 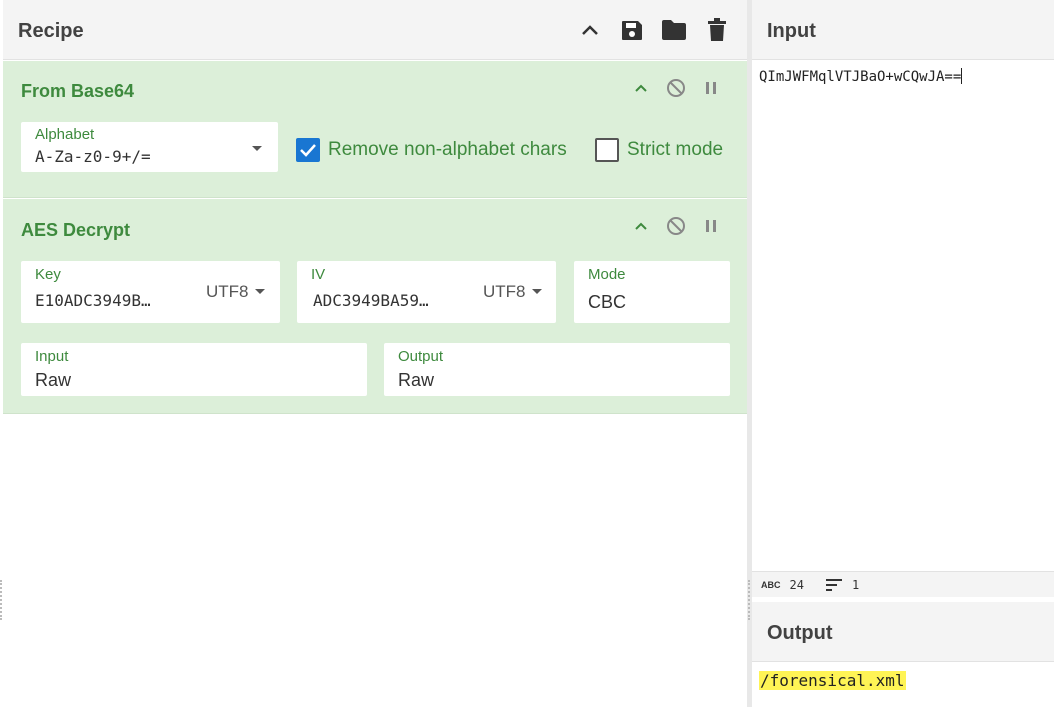 What do you see at coordinates (800, 633) in the screenshot?
I see `output-title: Output` at bounding box center [800, 633].